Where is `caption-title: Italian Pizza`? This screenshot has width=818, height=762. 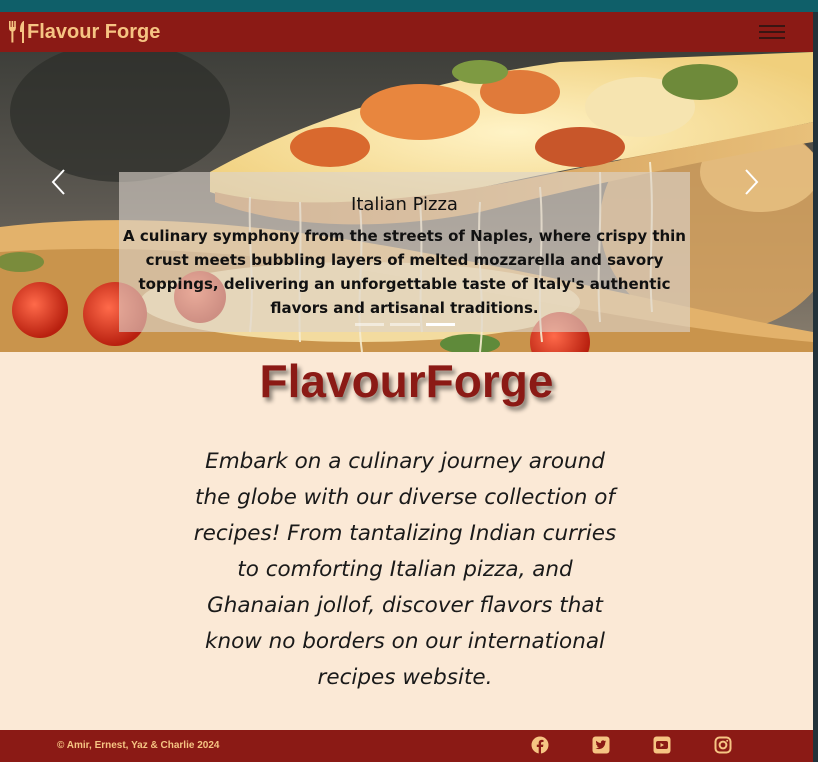
caption-title: Italian Pizza is located at coordinates (404, 204).